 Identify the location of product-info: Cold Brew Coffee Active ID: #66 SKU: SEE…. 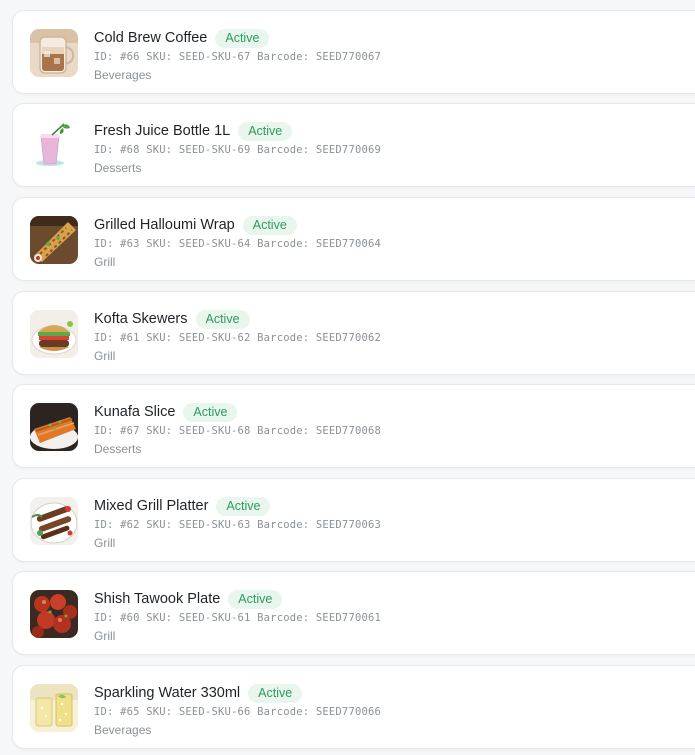
(394, 55).